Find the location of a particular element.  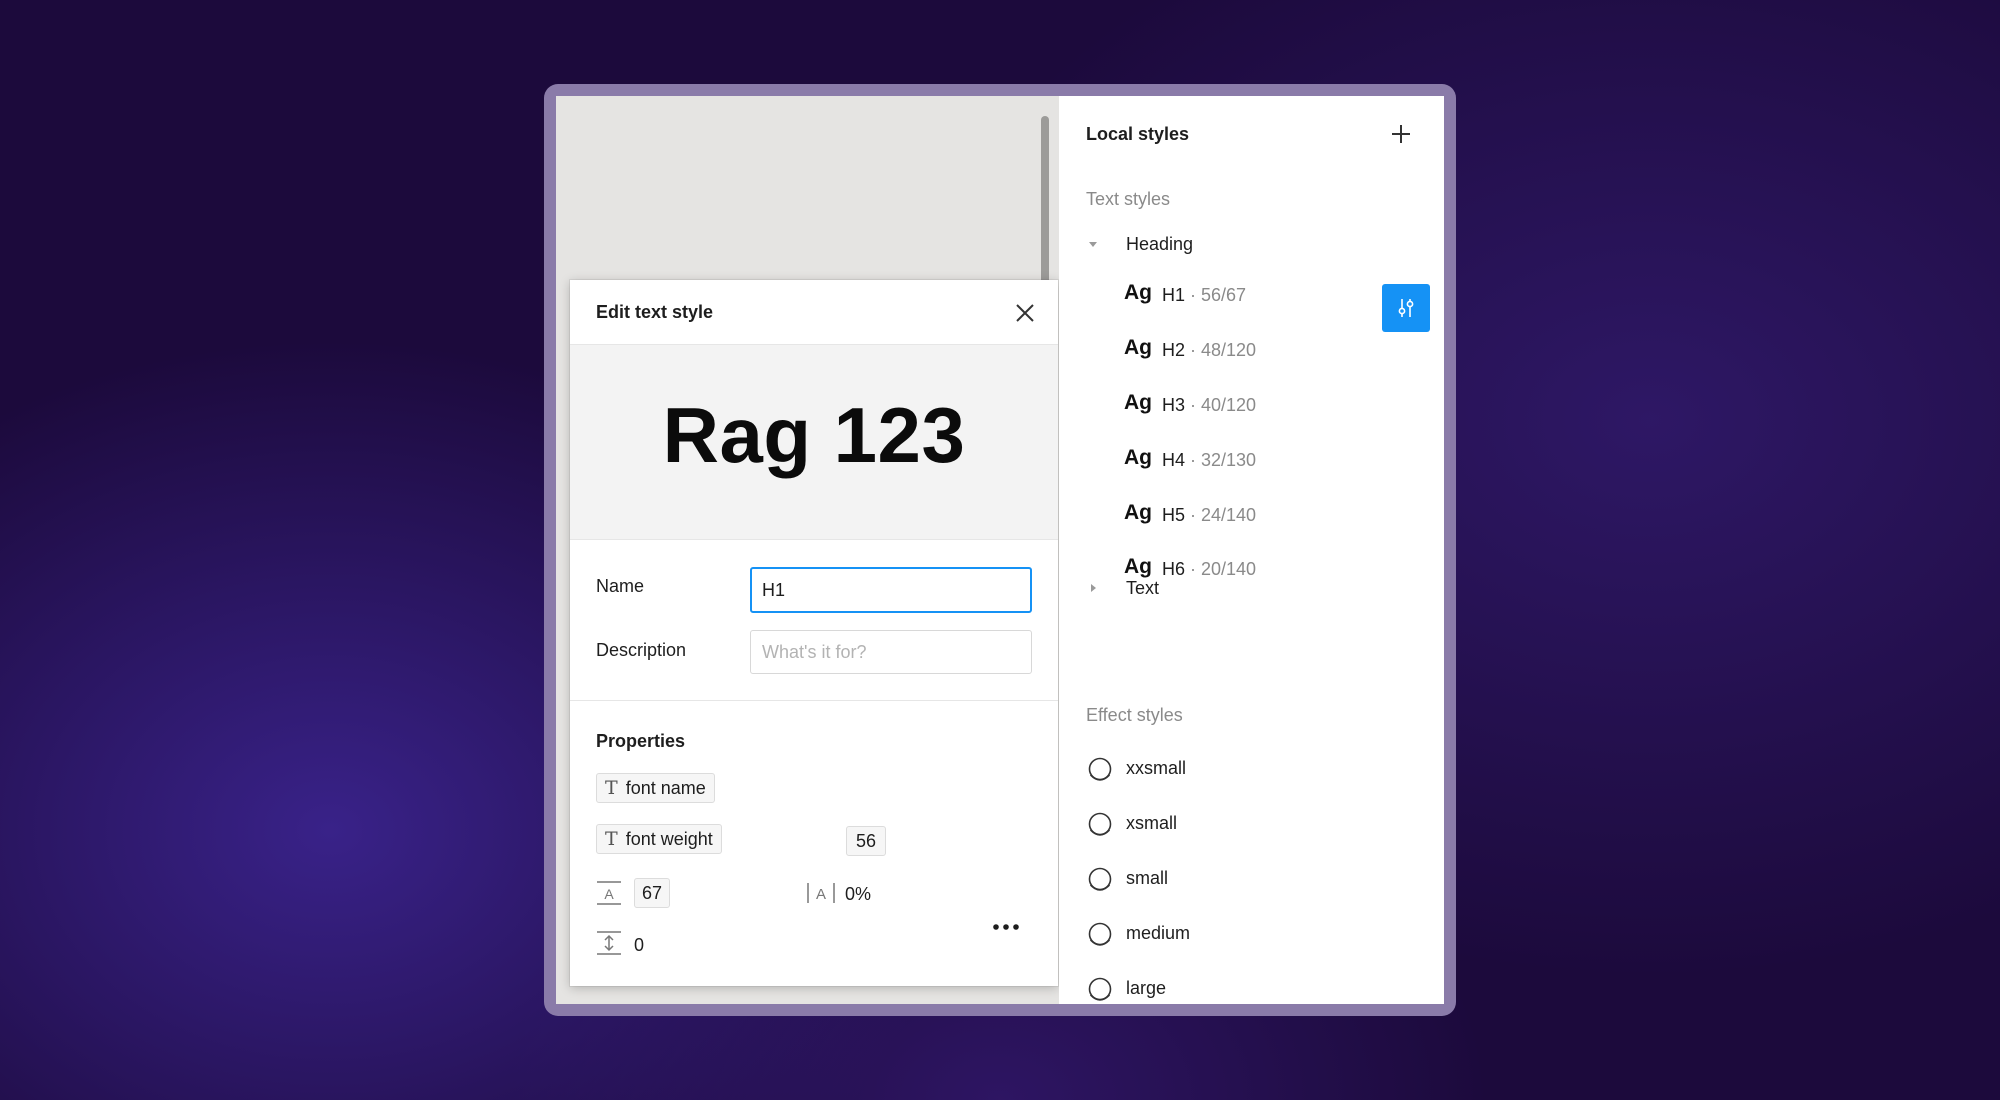

section-divider is located at coordinates (814, 700).